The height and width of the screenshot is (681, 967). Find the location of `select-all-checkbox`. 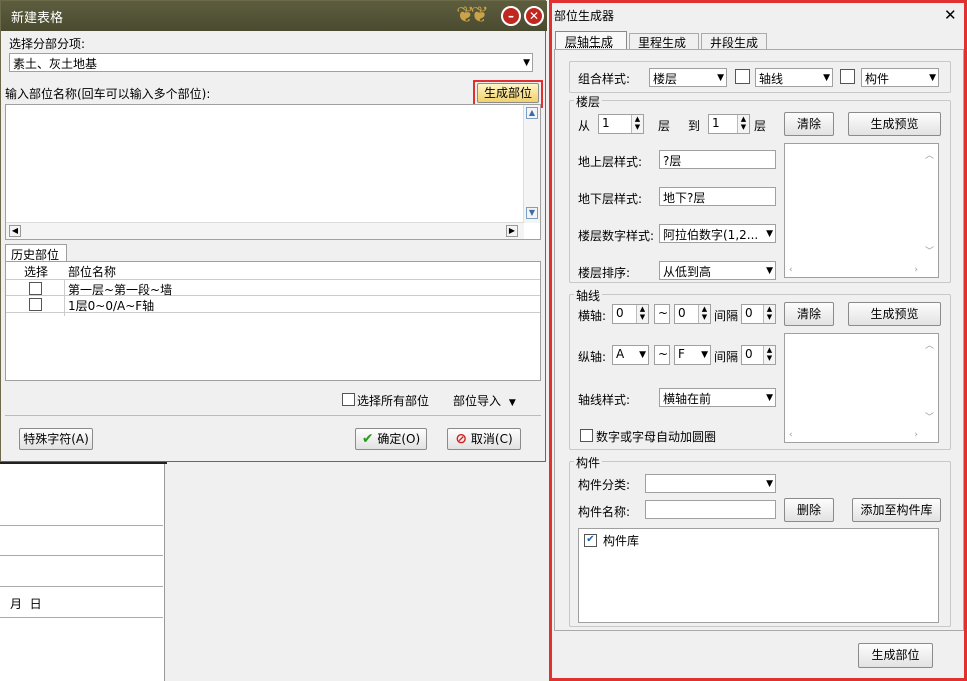

select-all-checkbox is located at coordinates (348, 399).